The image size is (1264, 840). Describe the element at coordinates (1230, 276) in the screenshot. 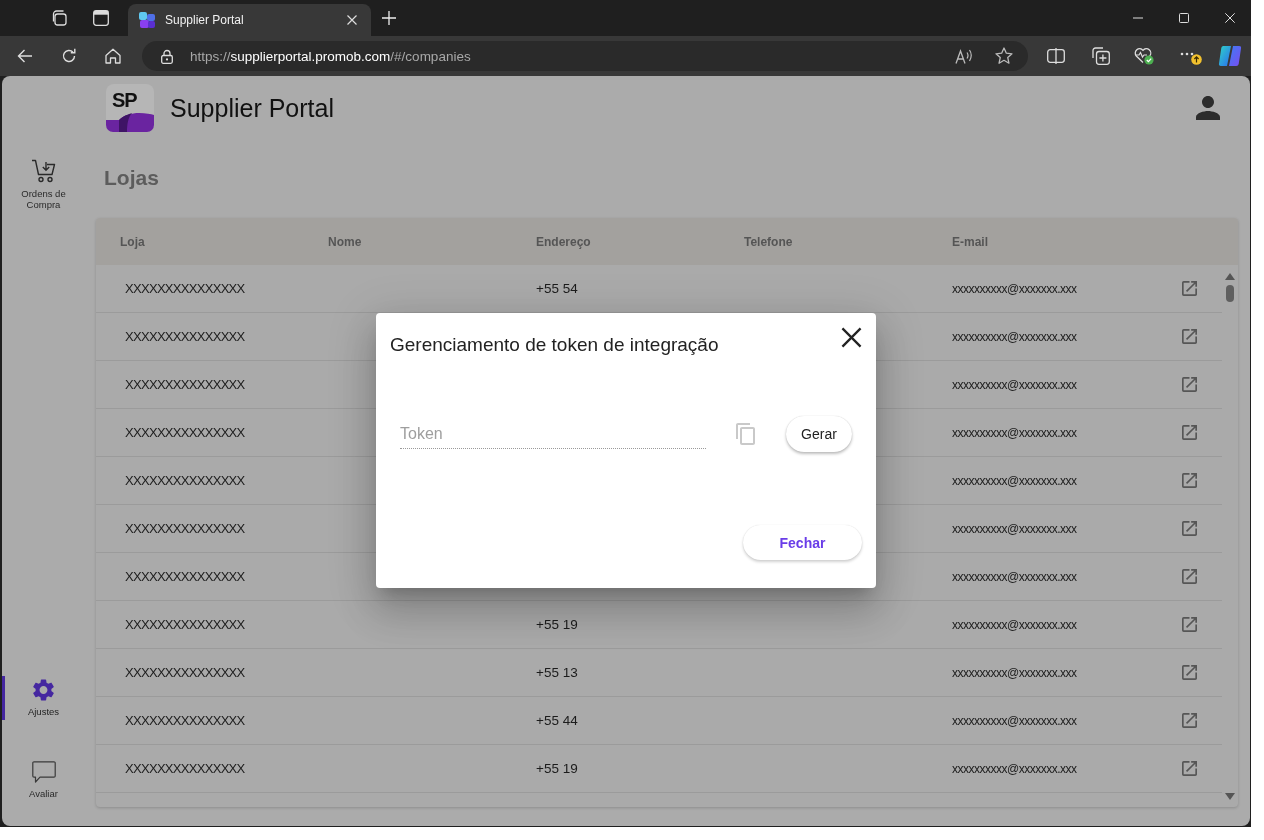

I see `scroll-up-icon` at that location.